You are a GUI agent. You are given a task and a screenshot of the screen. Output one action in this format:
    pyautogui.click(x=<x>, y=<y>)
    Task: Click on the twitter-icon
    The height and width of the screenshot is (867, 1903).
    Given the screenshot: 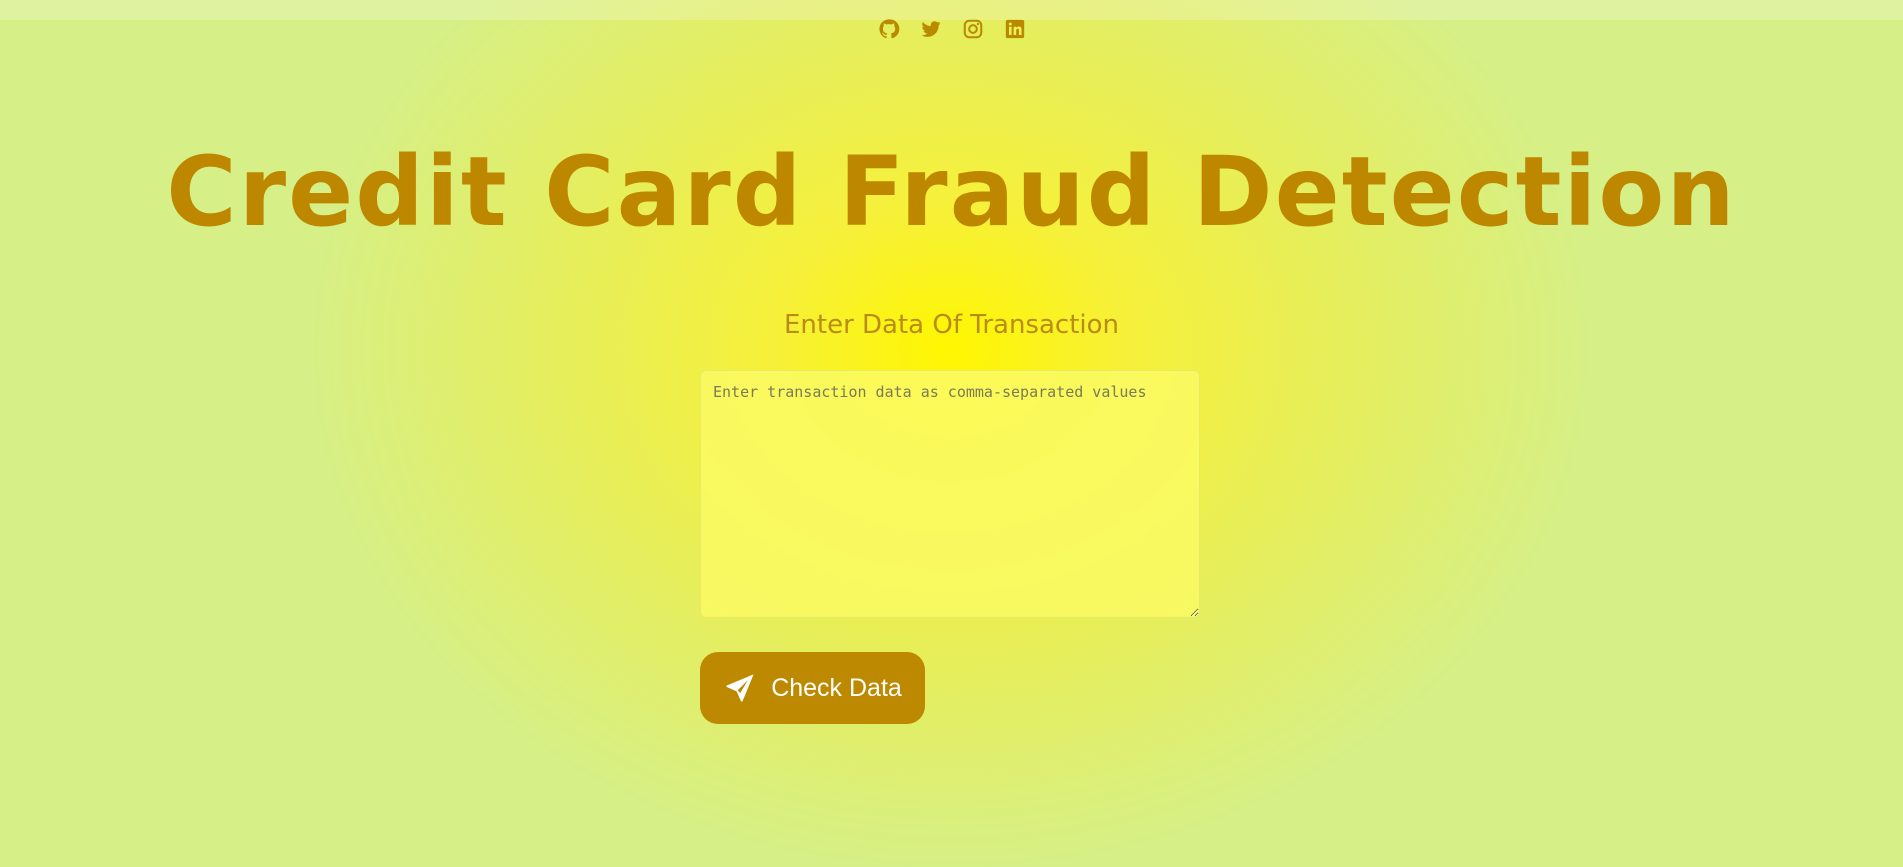 What is the action you would take?
    pyautogui.click(x=931, y=29)
    